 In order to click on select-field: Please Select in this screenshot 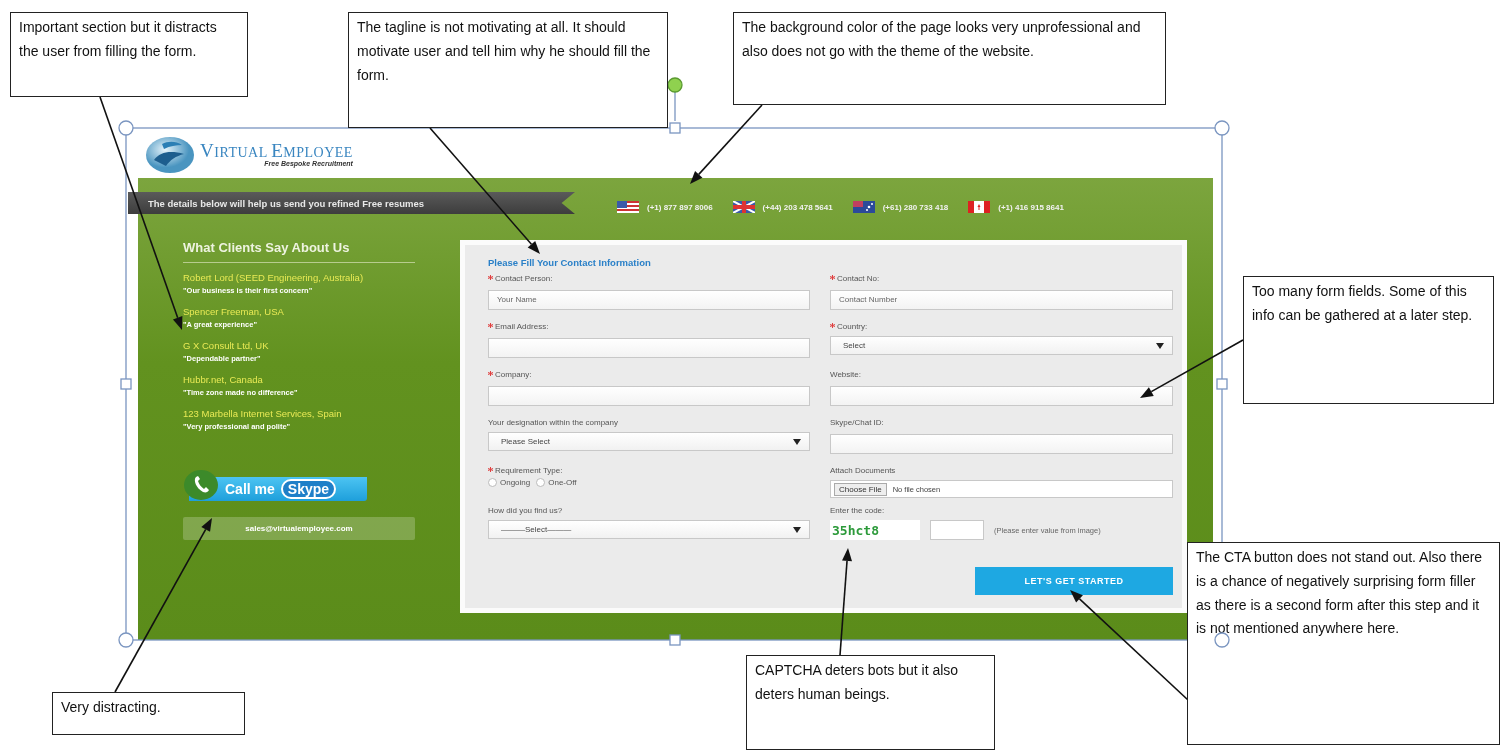, I will do `click(649, 441)`.